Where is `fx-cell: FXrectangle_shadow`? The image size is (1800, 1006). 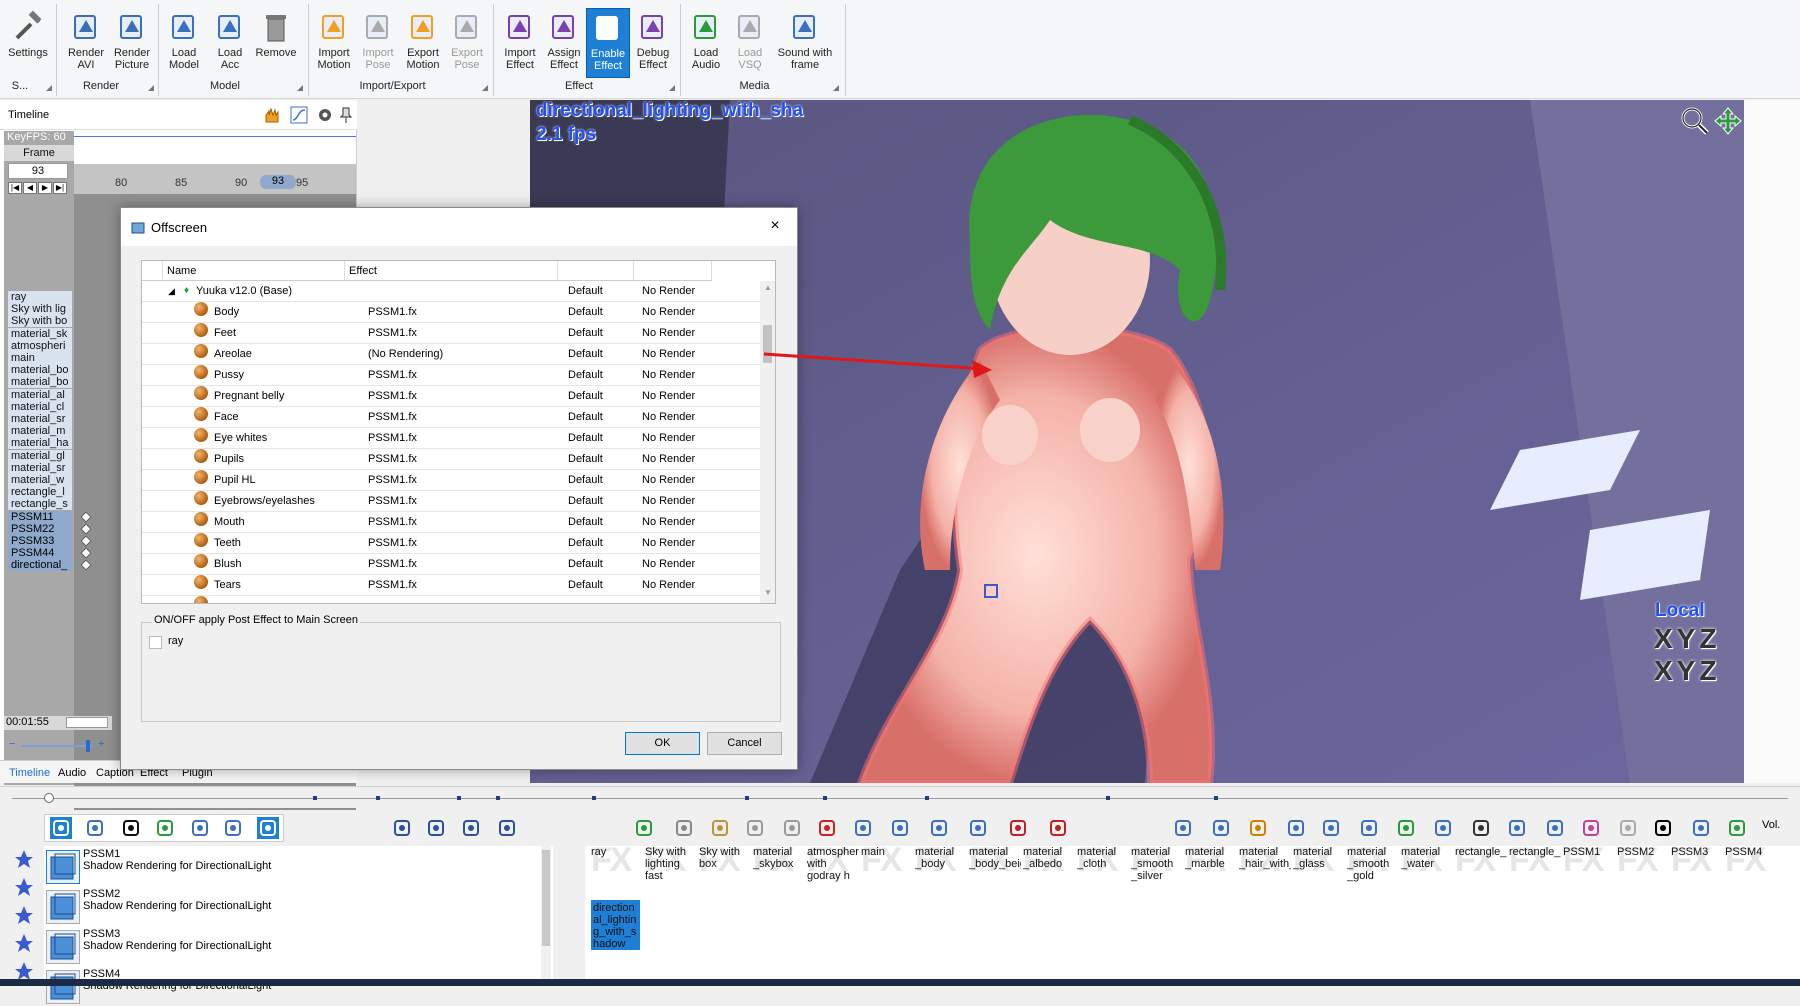
fx-cell: FXrectangle_shadow is located at coordinates (1535, 872).